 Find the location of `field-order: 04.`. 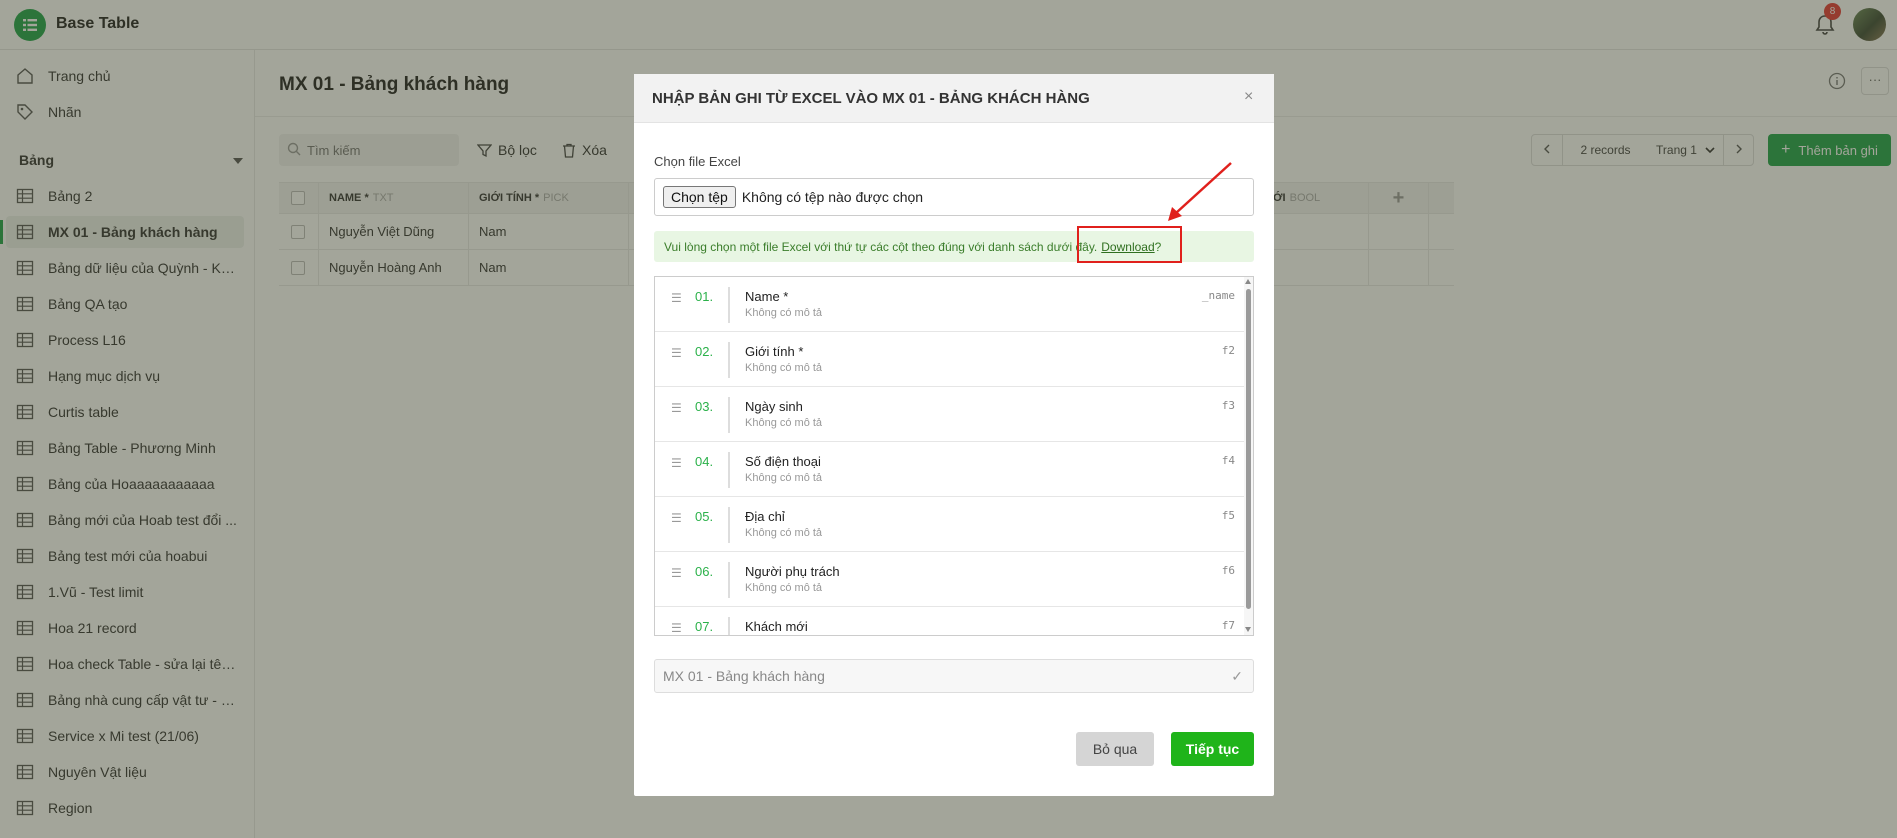

field-order: 04. is located at coordinates (704, 461).